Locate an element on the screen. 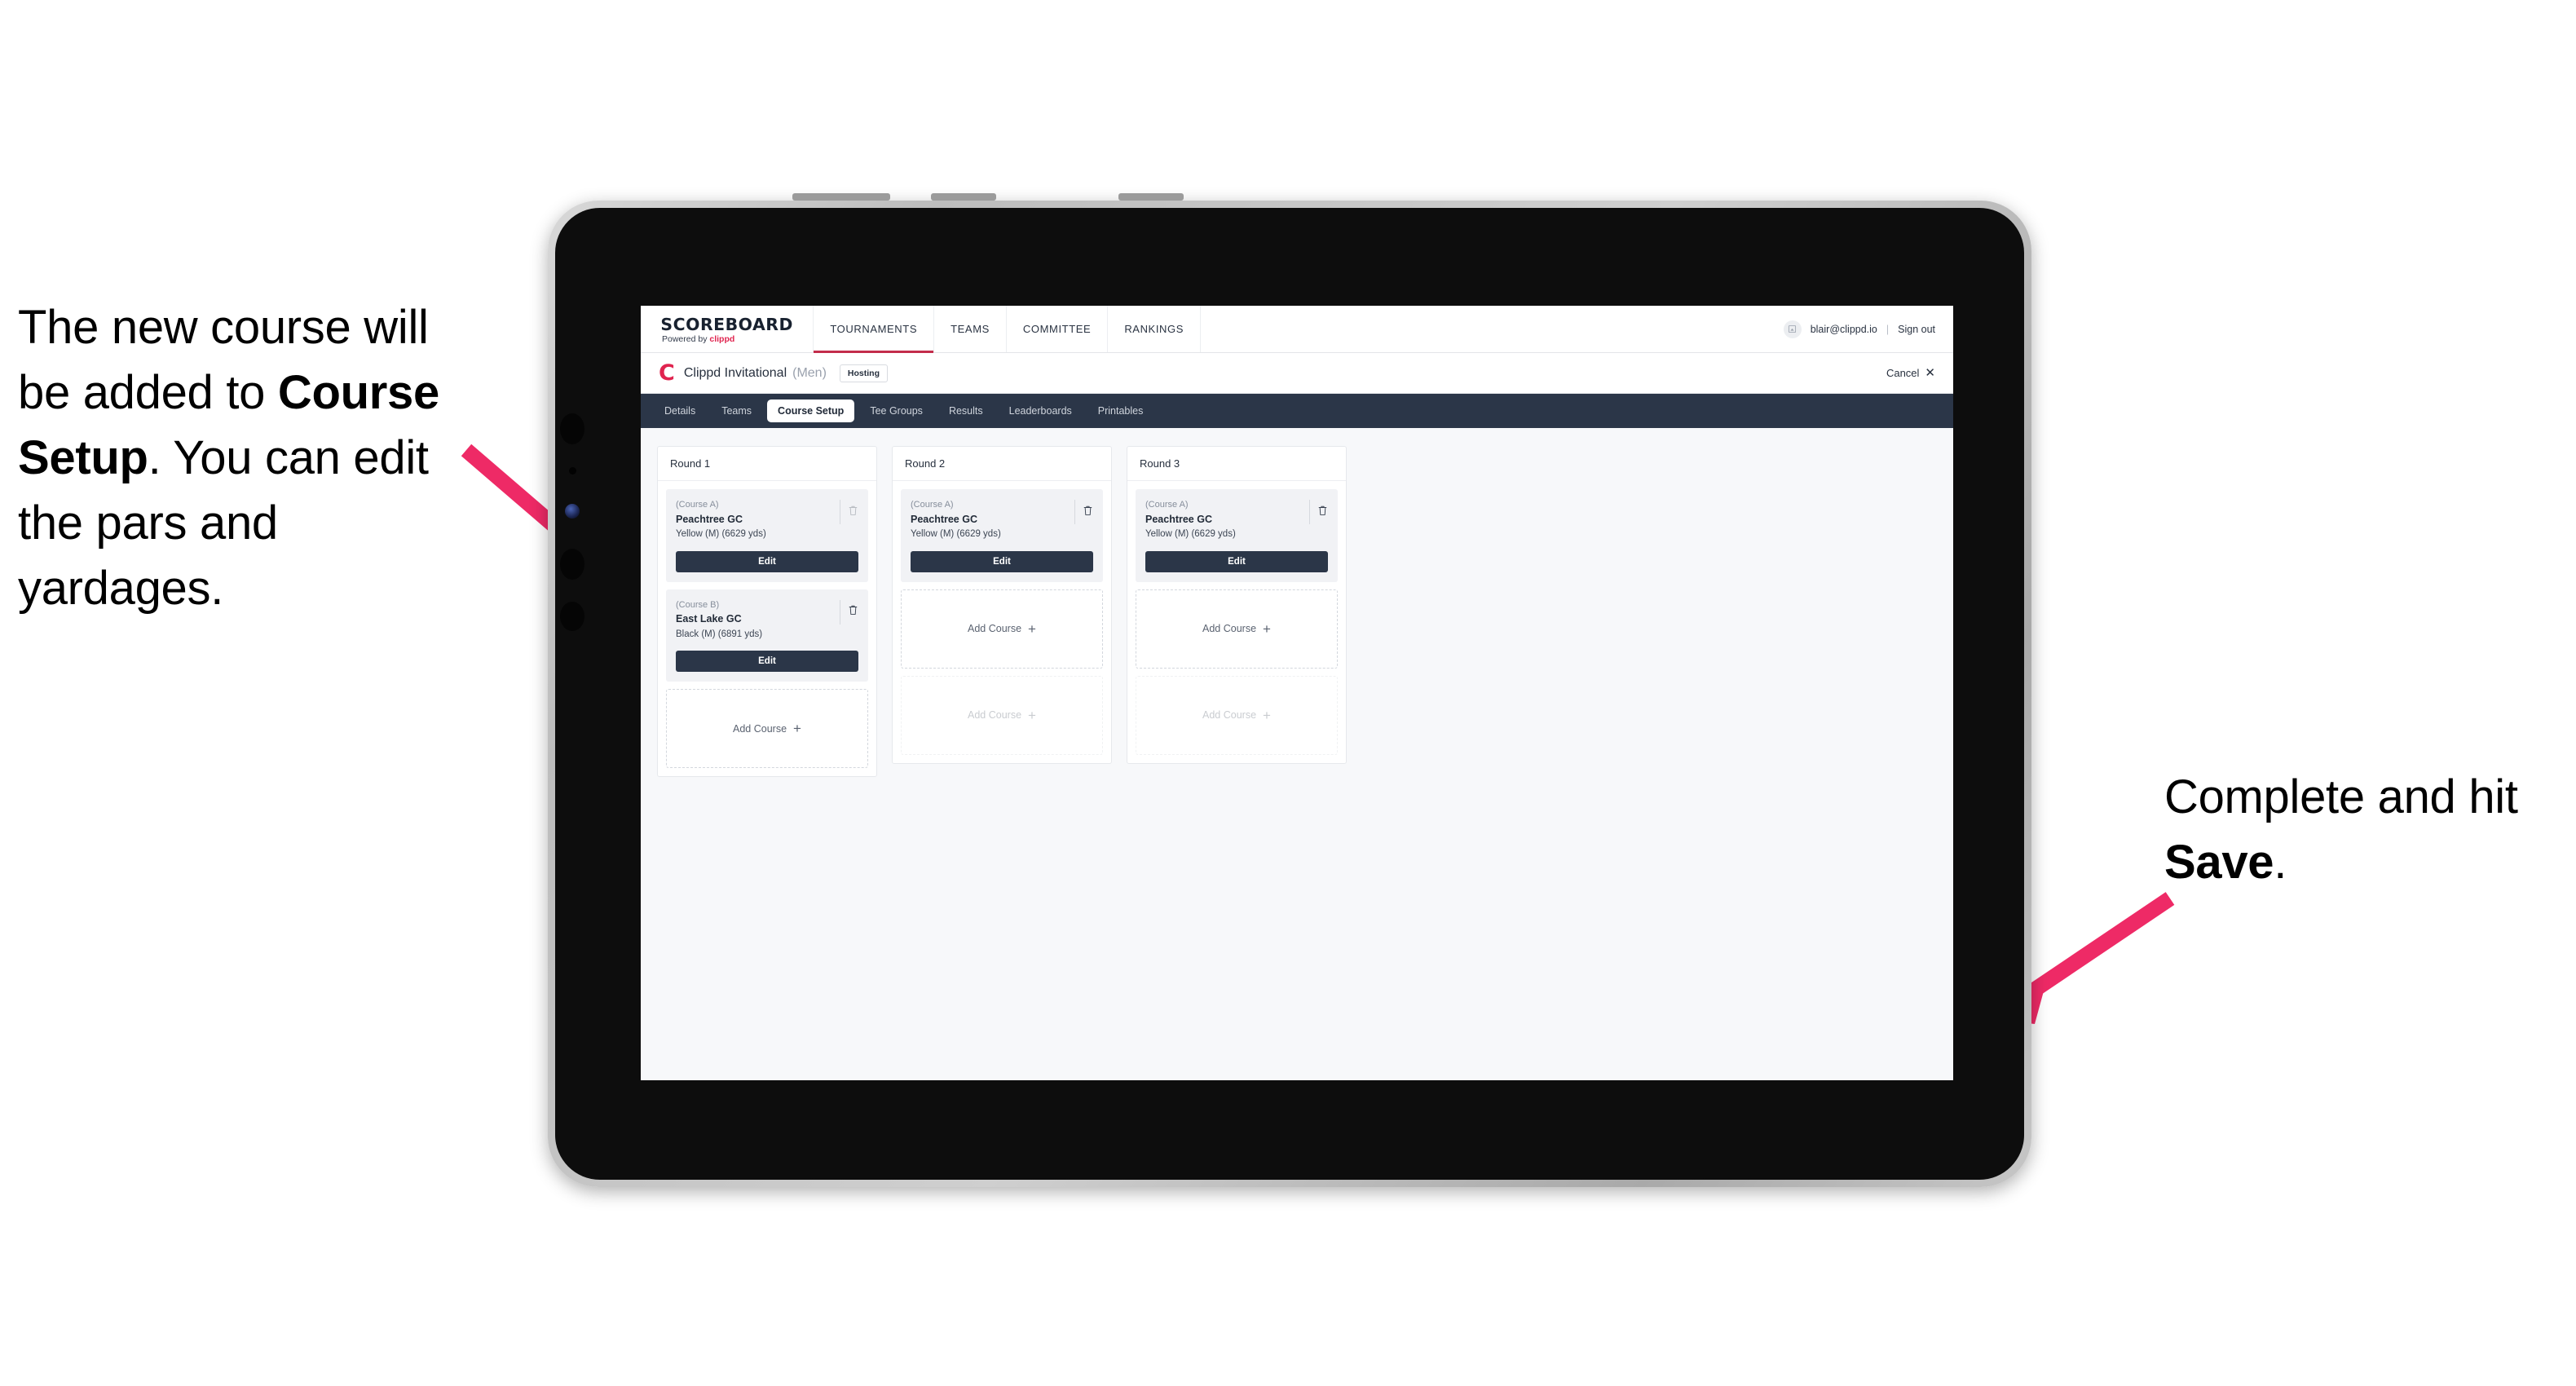 Image resolution: width=2576 pixels, height=1386 pixels. speaker-icon is located at coordinates (572, 564).